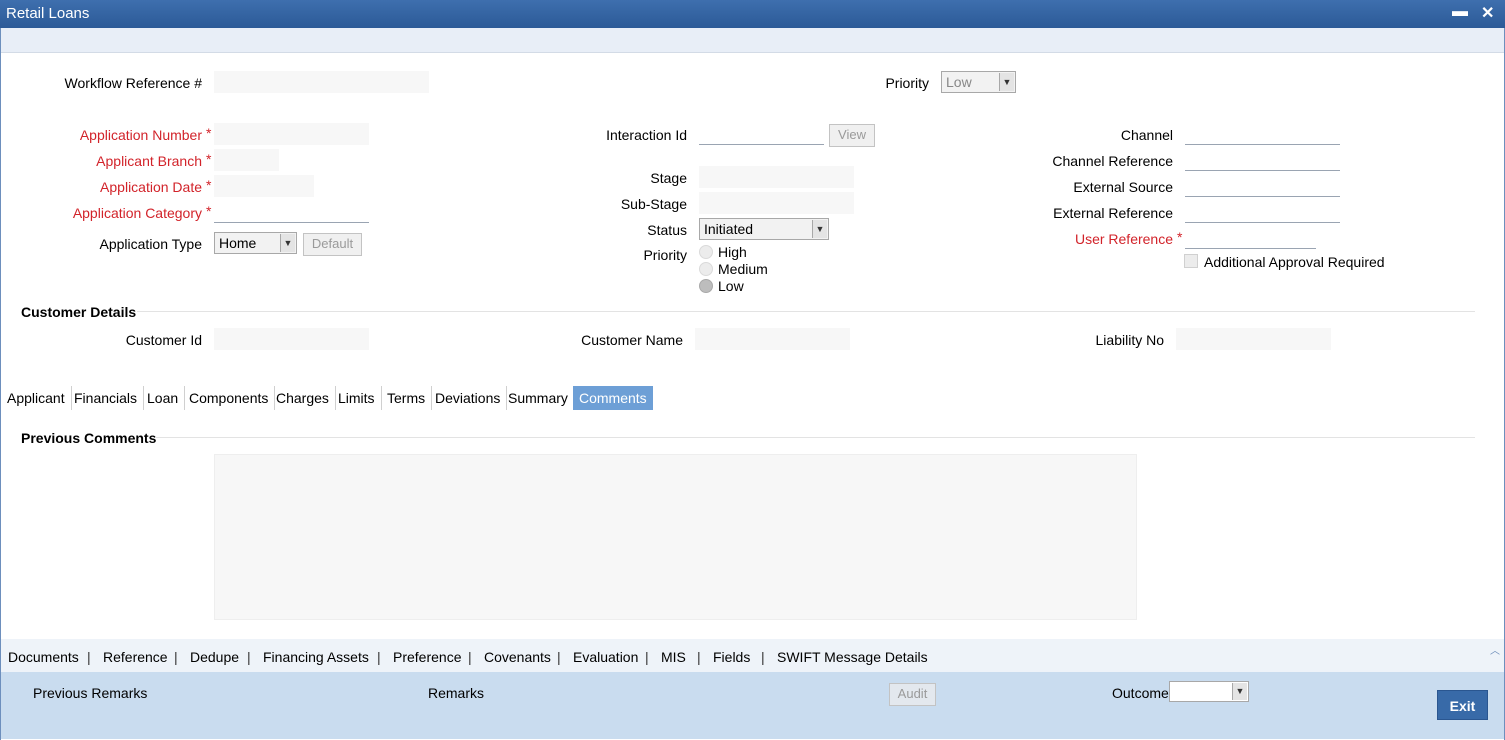 The width and height of the screenshot is (1505, 740). I want to click on nav-dedupe: Dedupe, so click(214, 657).